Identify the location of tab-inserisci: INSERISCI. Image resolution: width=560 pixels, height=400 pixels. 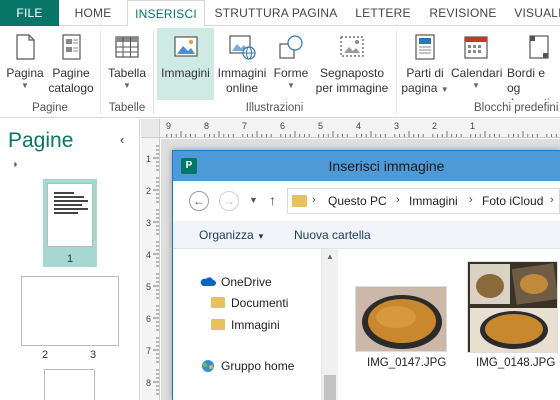
(166, 13).